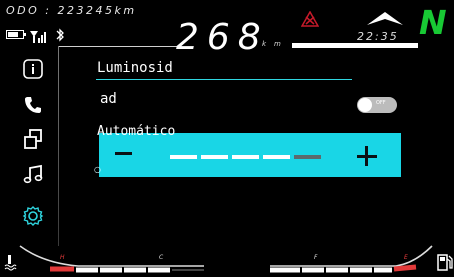 Image resolution: width=454 pixels, height=277 pixels. Describe the element at coordinates (222, 37) in the screenshot. I see `speed-readout: 268` at that location.